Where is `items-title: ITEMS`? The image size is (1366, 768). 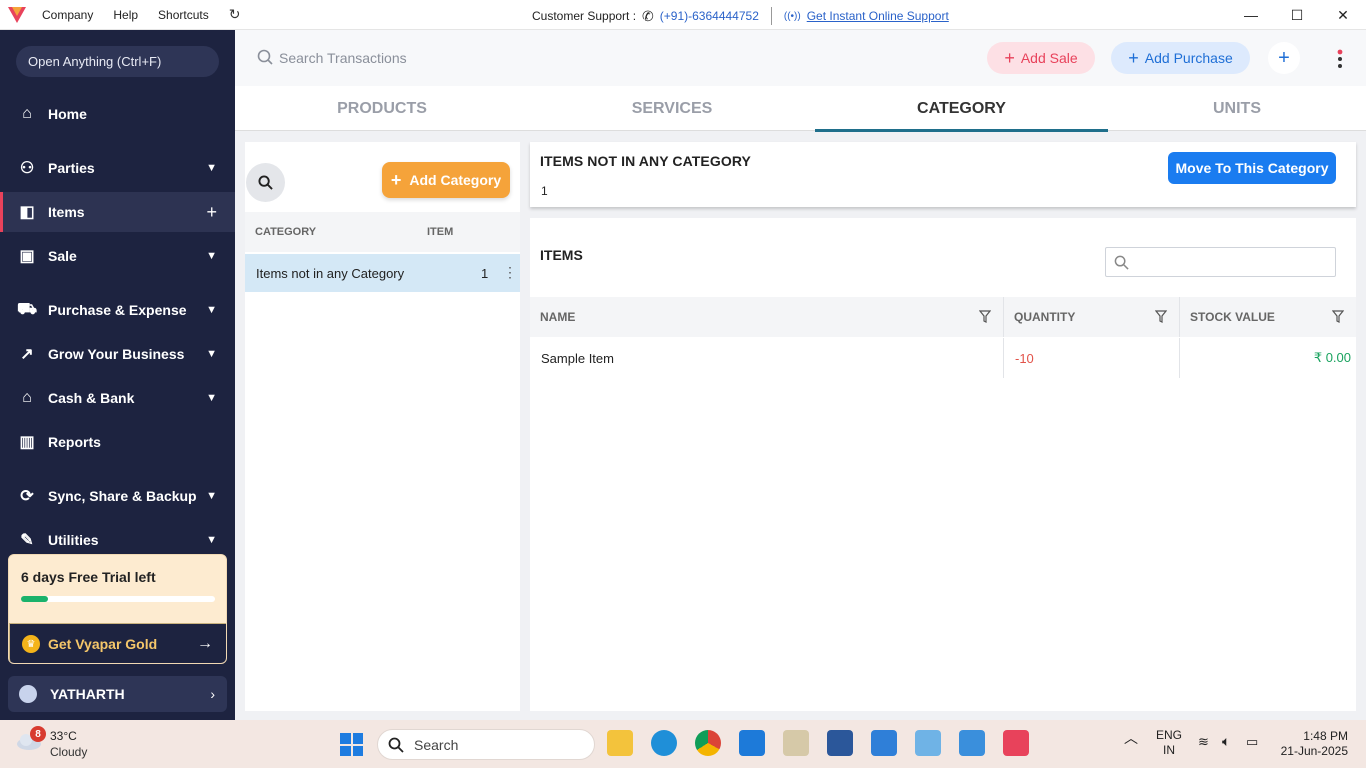 items-title: ITEMS is located at coordinates (561, 255).